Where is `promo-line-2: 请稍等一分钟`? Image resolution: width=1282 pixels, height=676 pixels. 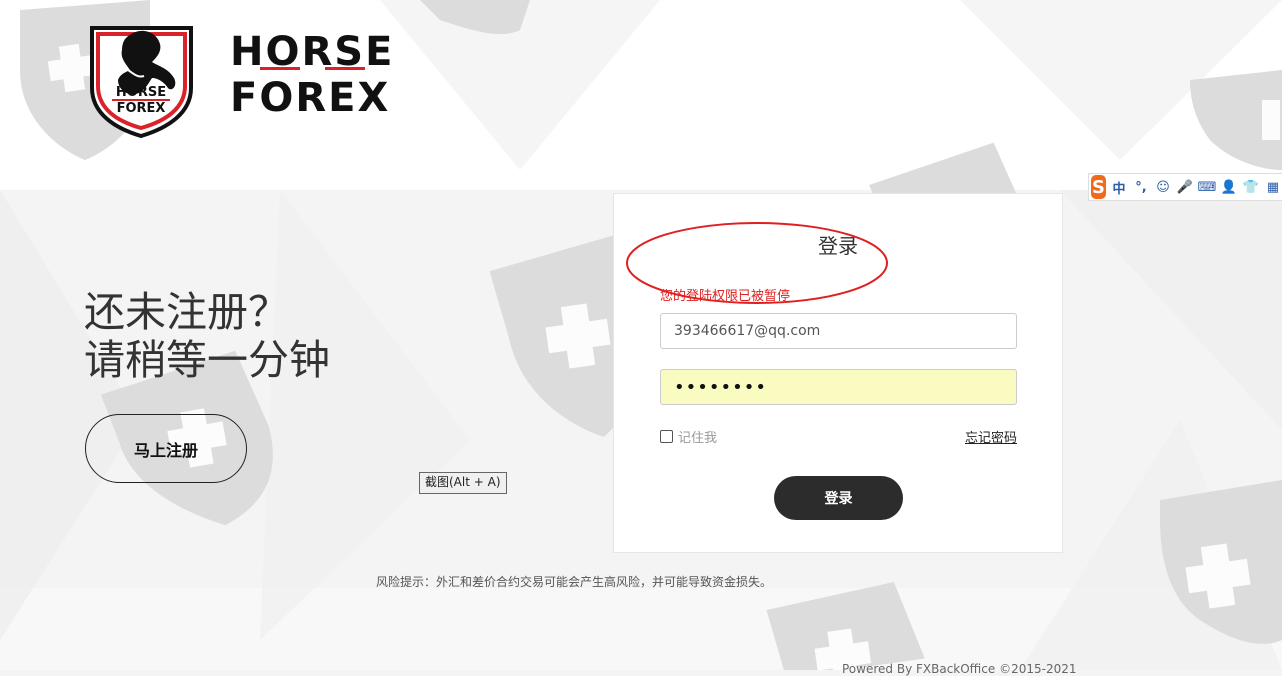 promo-line-2: 请稍等一分钟 is located at coordinates (207, 360).